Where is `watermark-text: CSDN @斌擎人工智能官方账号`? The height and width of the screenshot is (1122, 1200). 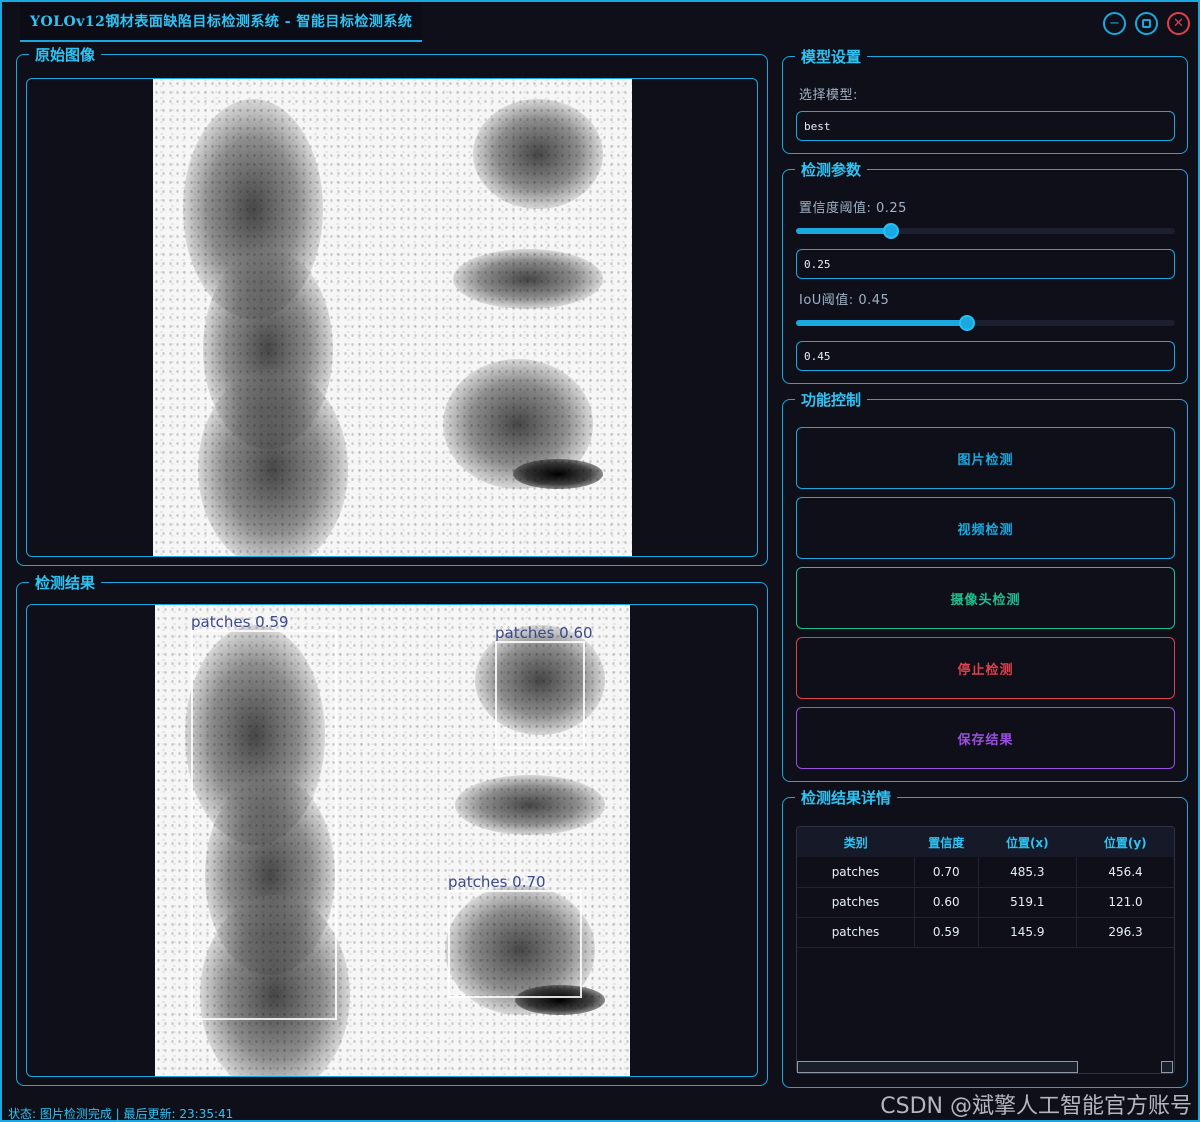
watermark-text: CSDN @斌擎人工智能官方账号 is located at coordinates (1036, 1106).